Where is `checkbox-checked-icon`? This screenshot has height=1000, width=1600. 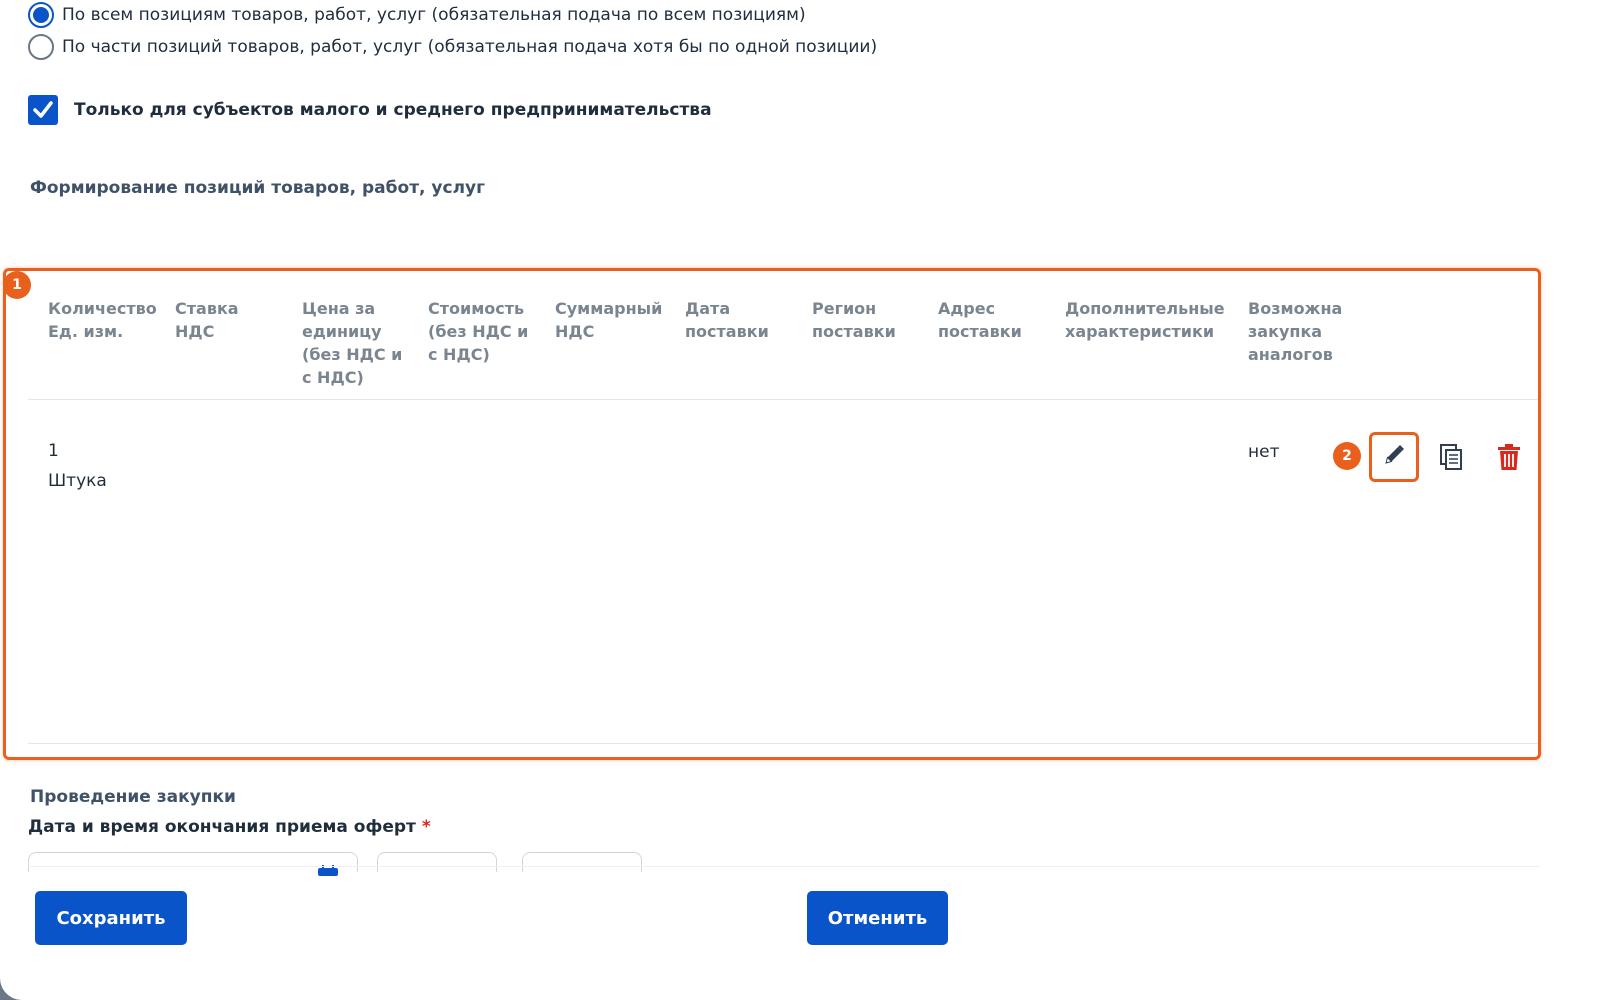
checkbox-checked-icon is located at coordinates (43, 110).